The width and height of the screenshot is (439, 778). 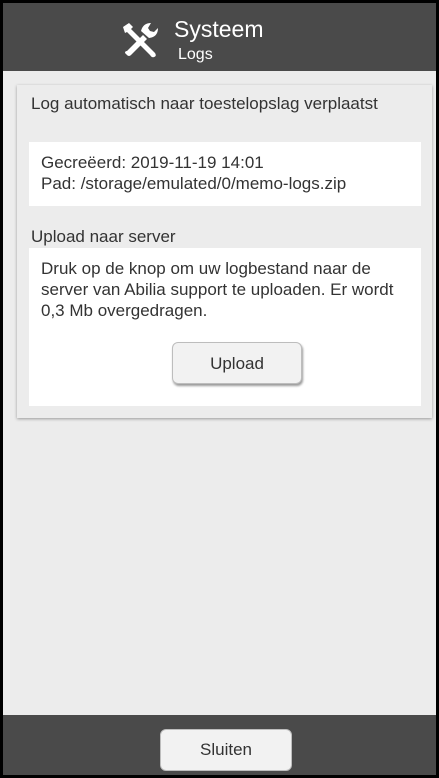 What do you see at coordinates (194, 183) in the screenshot?
I see `log-path-text: Pad: /storage/emulated/0/memo-logs.zip` at bounding box center [194, 183].